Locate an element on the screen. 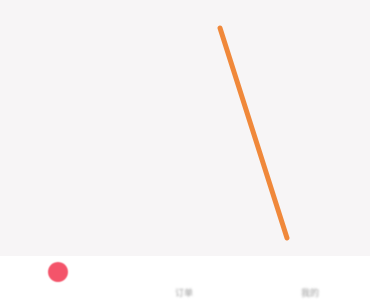  needle-line-icon is located at coordinates (253, 133).